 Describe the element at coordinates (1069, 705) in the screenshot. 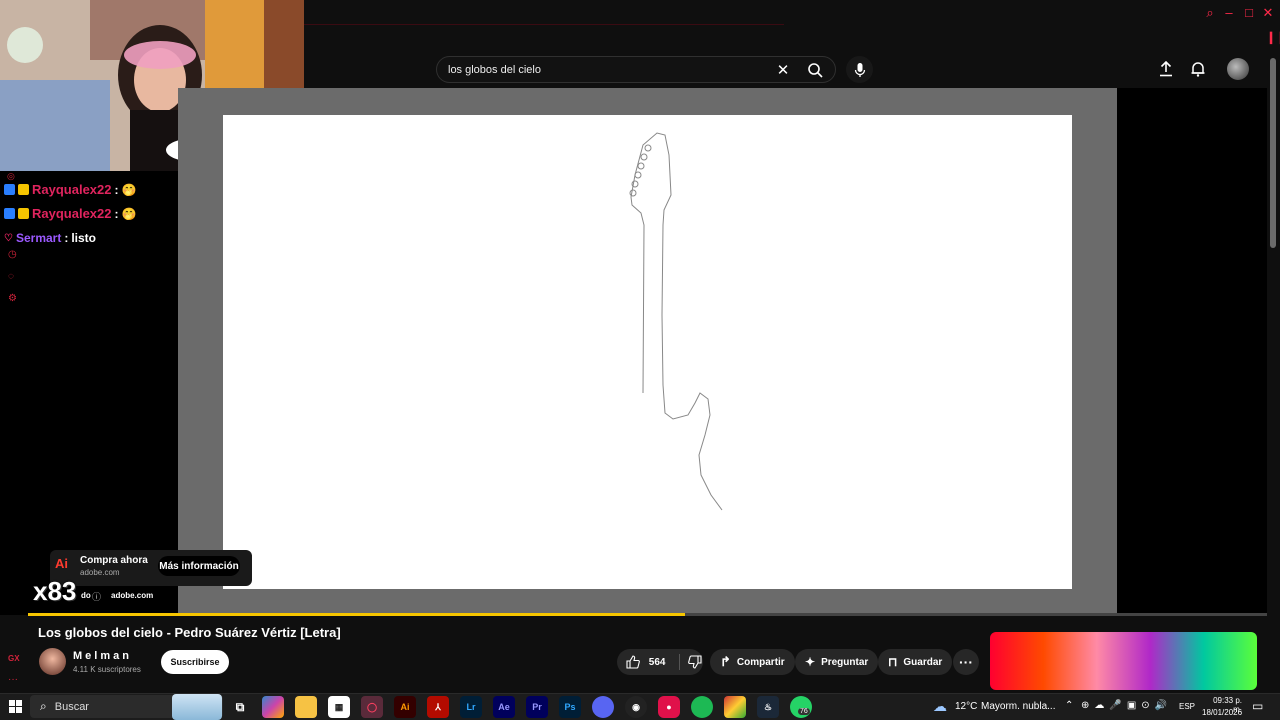

I see `chevron-up-icon: ⌃` at that location.